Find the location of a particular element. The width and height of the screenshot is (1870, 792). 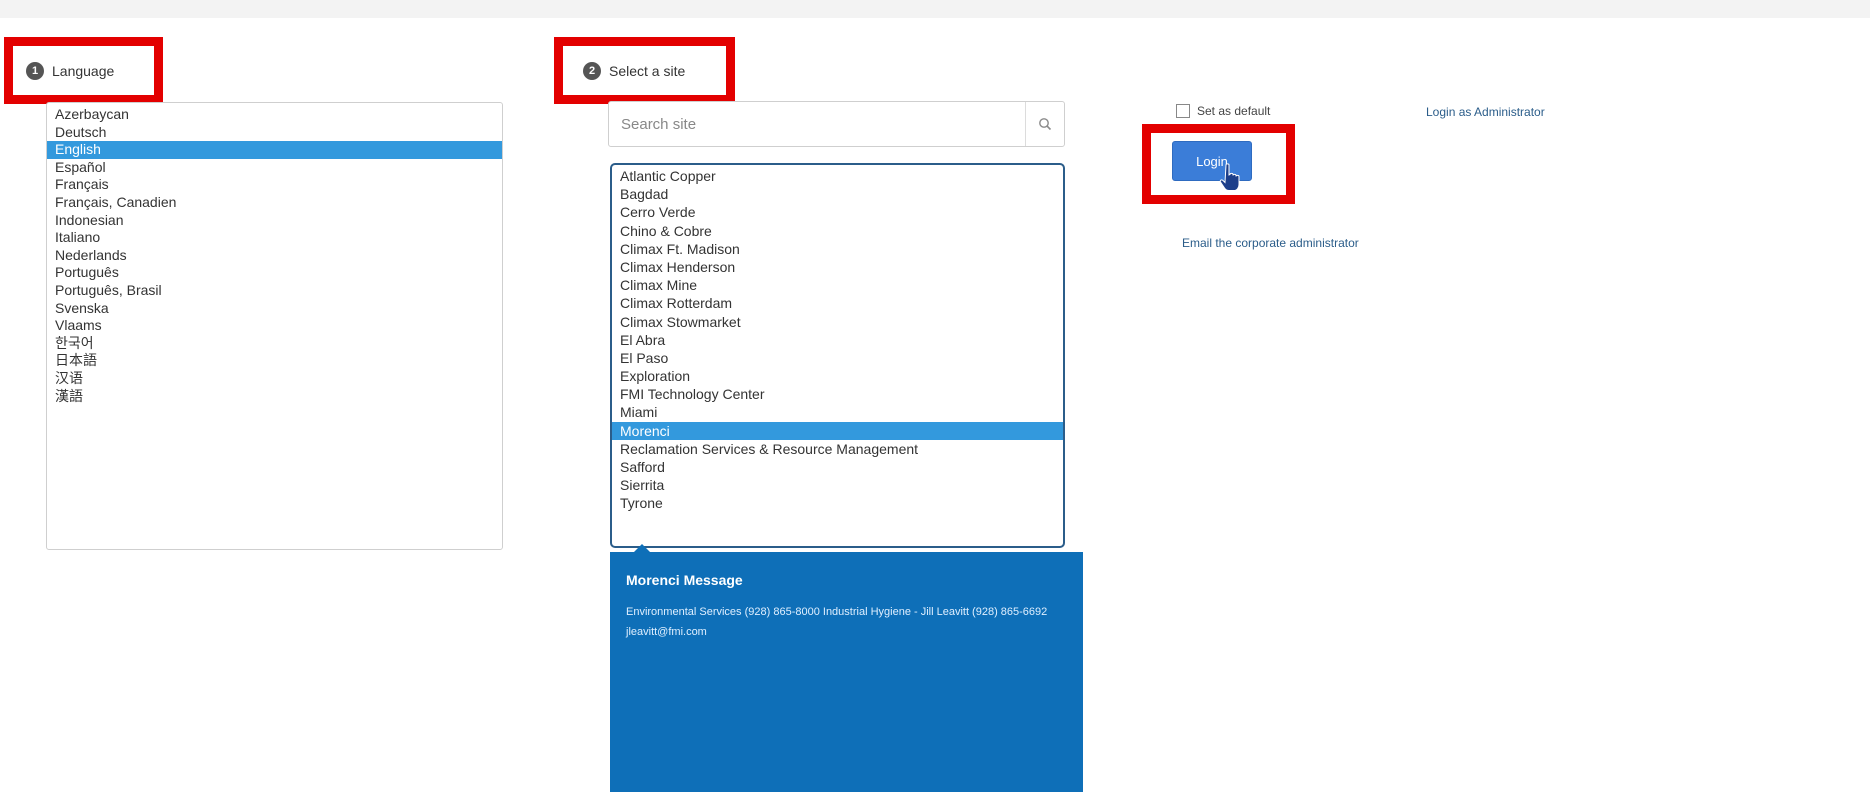

language-option: Português, Brasil is located at coordinates (274, 291).